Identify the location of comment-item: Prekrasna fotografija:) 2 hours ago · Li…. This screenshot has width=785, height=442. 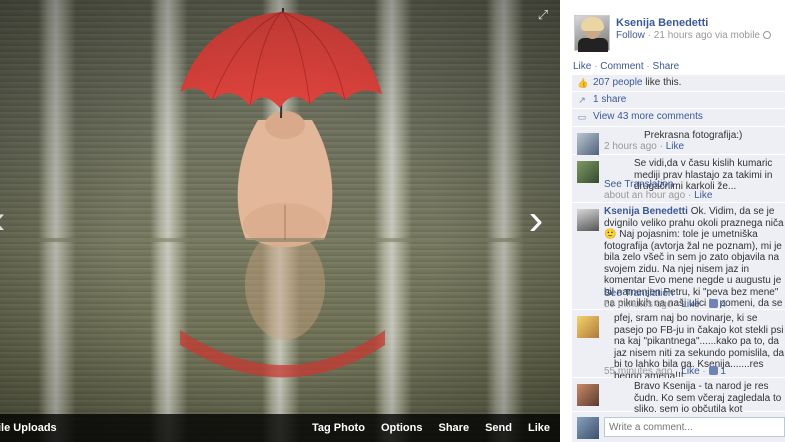
(678, 141).